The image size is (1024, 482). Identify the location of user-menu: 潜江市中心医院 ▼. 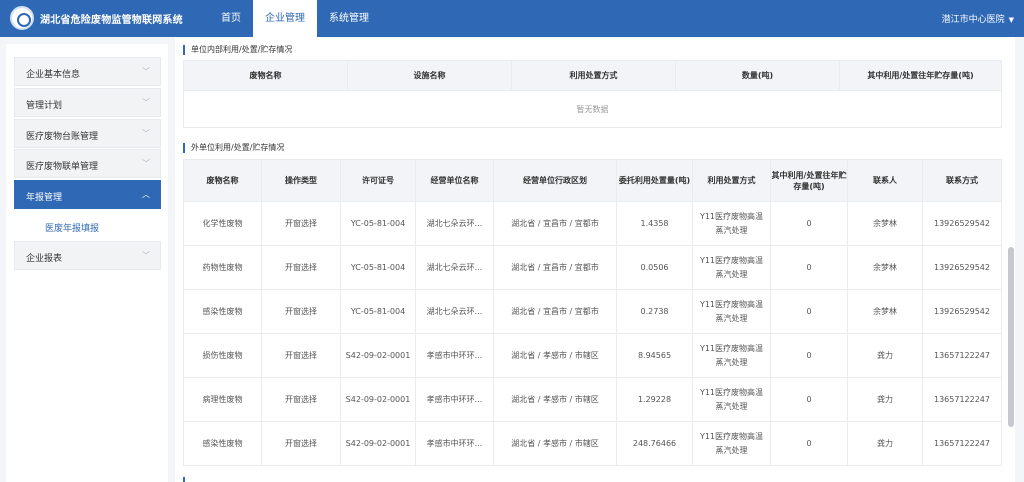
(978, 18).